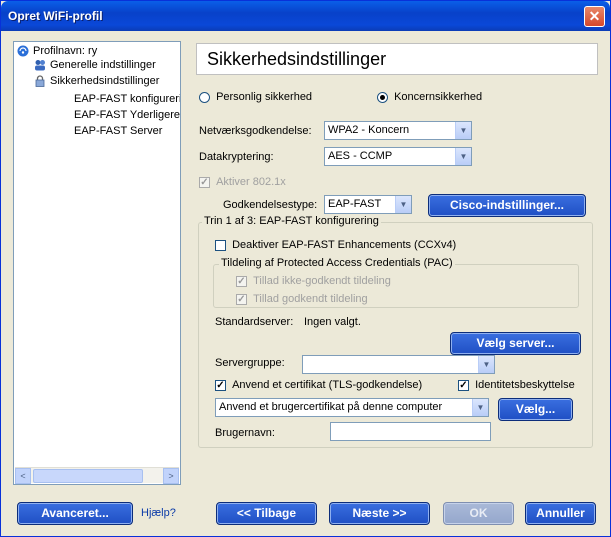 This screenshot has width=611, height=537. I want to click on allow-auth-label: Tillad godkendt tildeling, so click(310, 299).